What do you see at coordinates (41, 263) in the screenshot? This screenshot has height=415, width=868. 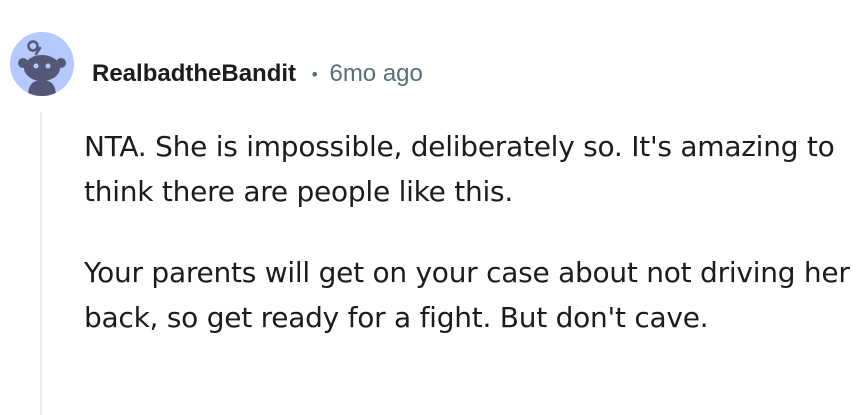 I see `thread-line` at bounding box center [41, 263].